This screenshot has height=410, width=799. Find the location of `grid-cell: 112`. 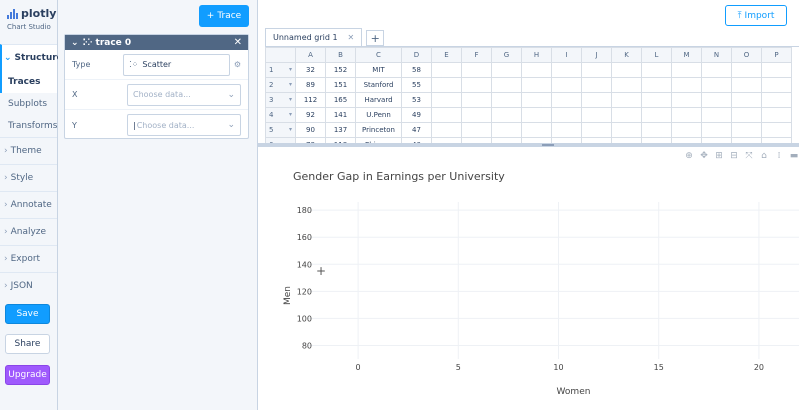

grid-cell: 112 is located at coordinates (310, 100).